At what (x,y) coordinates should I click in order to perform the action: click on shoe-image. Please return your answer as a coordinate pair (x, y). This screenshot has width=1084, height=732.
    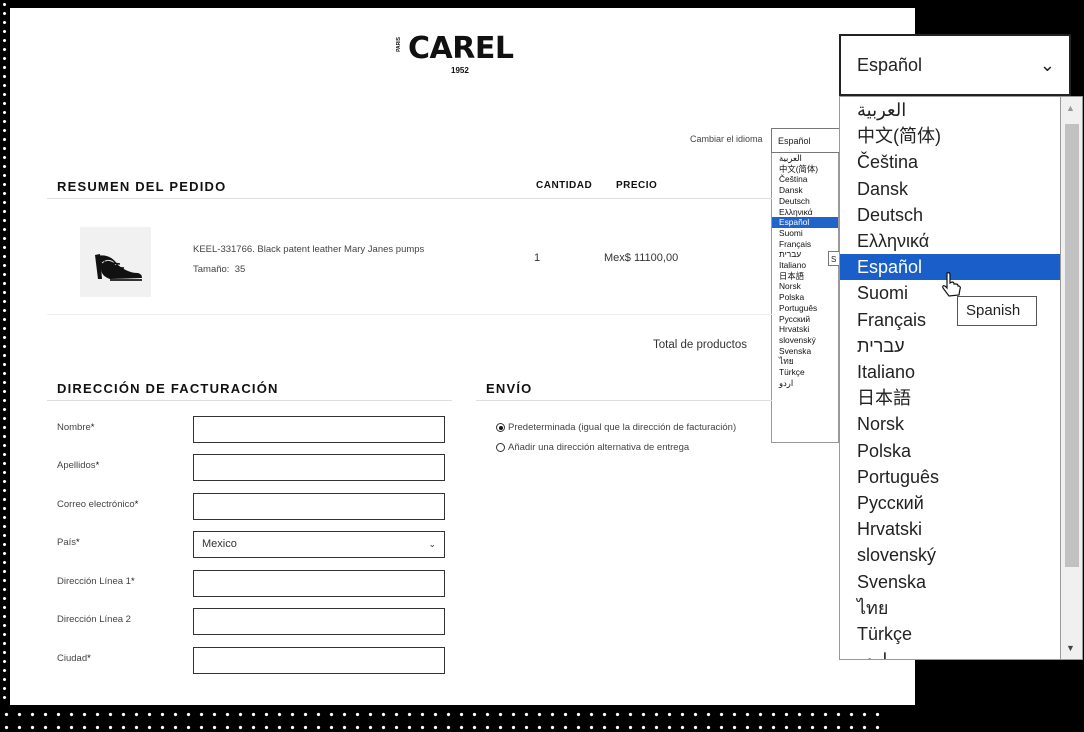
    Looking at the image, I should click on (118, 267).